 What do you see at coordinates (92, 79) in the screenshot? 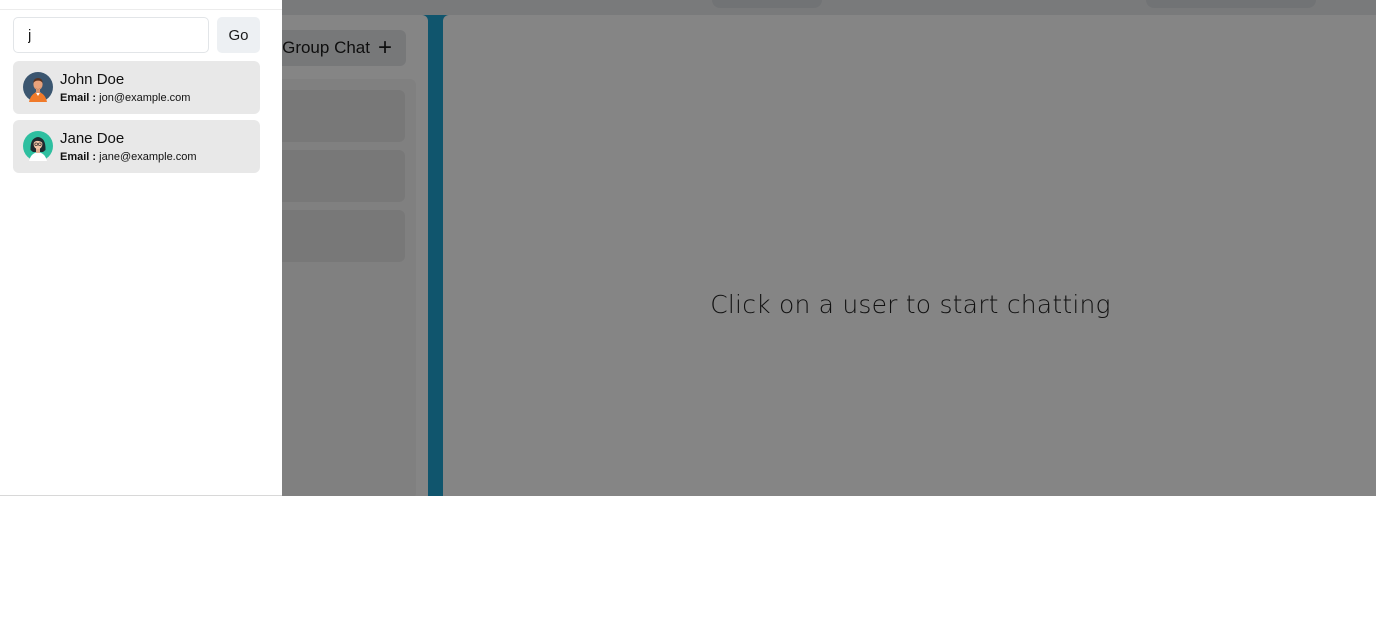
I see `user-name: John Doe` at bounding box center [92, 79].